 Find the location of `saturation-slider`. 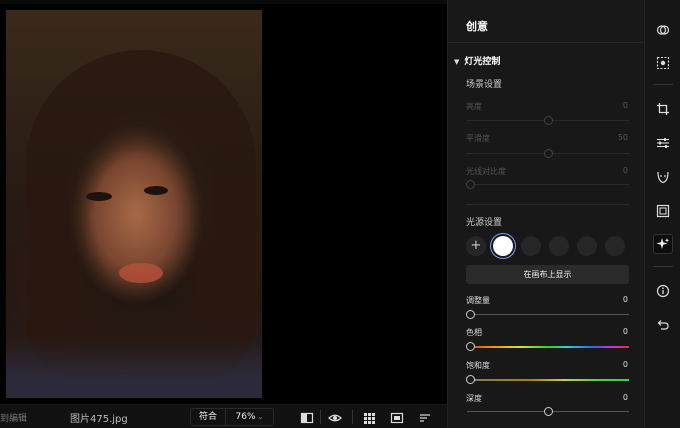

saturation-slider is located at coordinates (548, 380).